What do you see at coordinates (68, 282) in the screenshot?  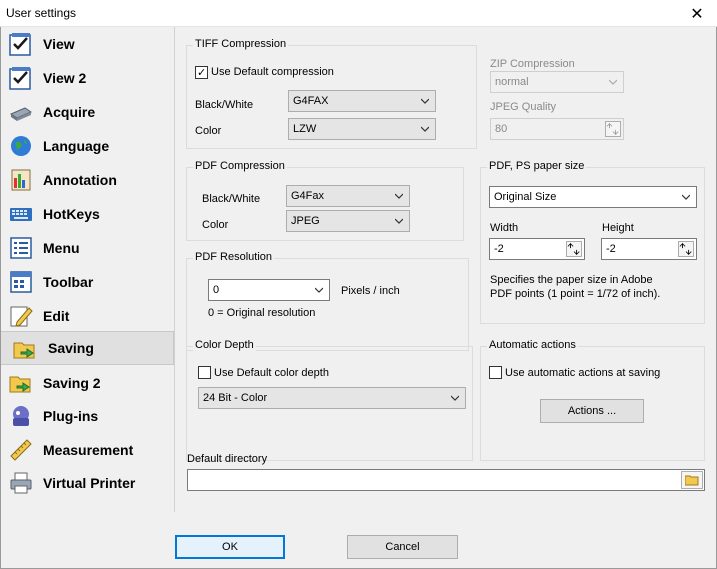 I see `sidebar-item-label: Toolbar` at bounding box center [68, 282].